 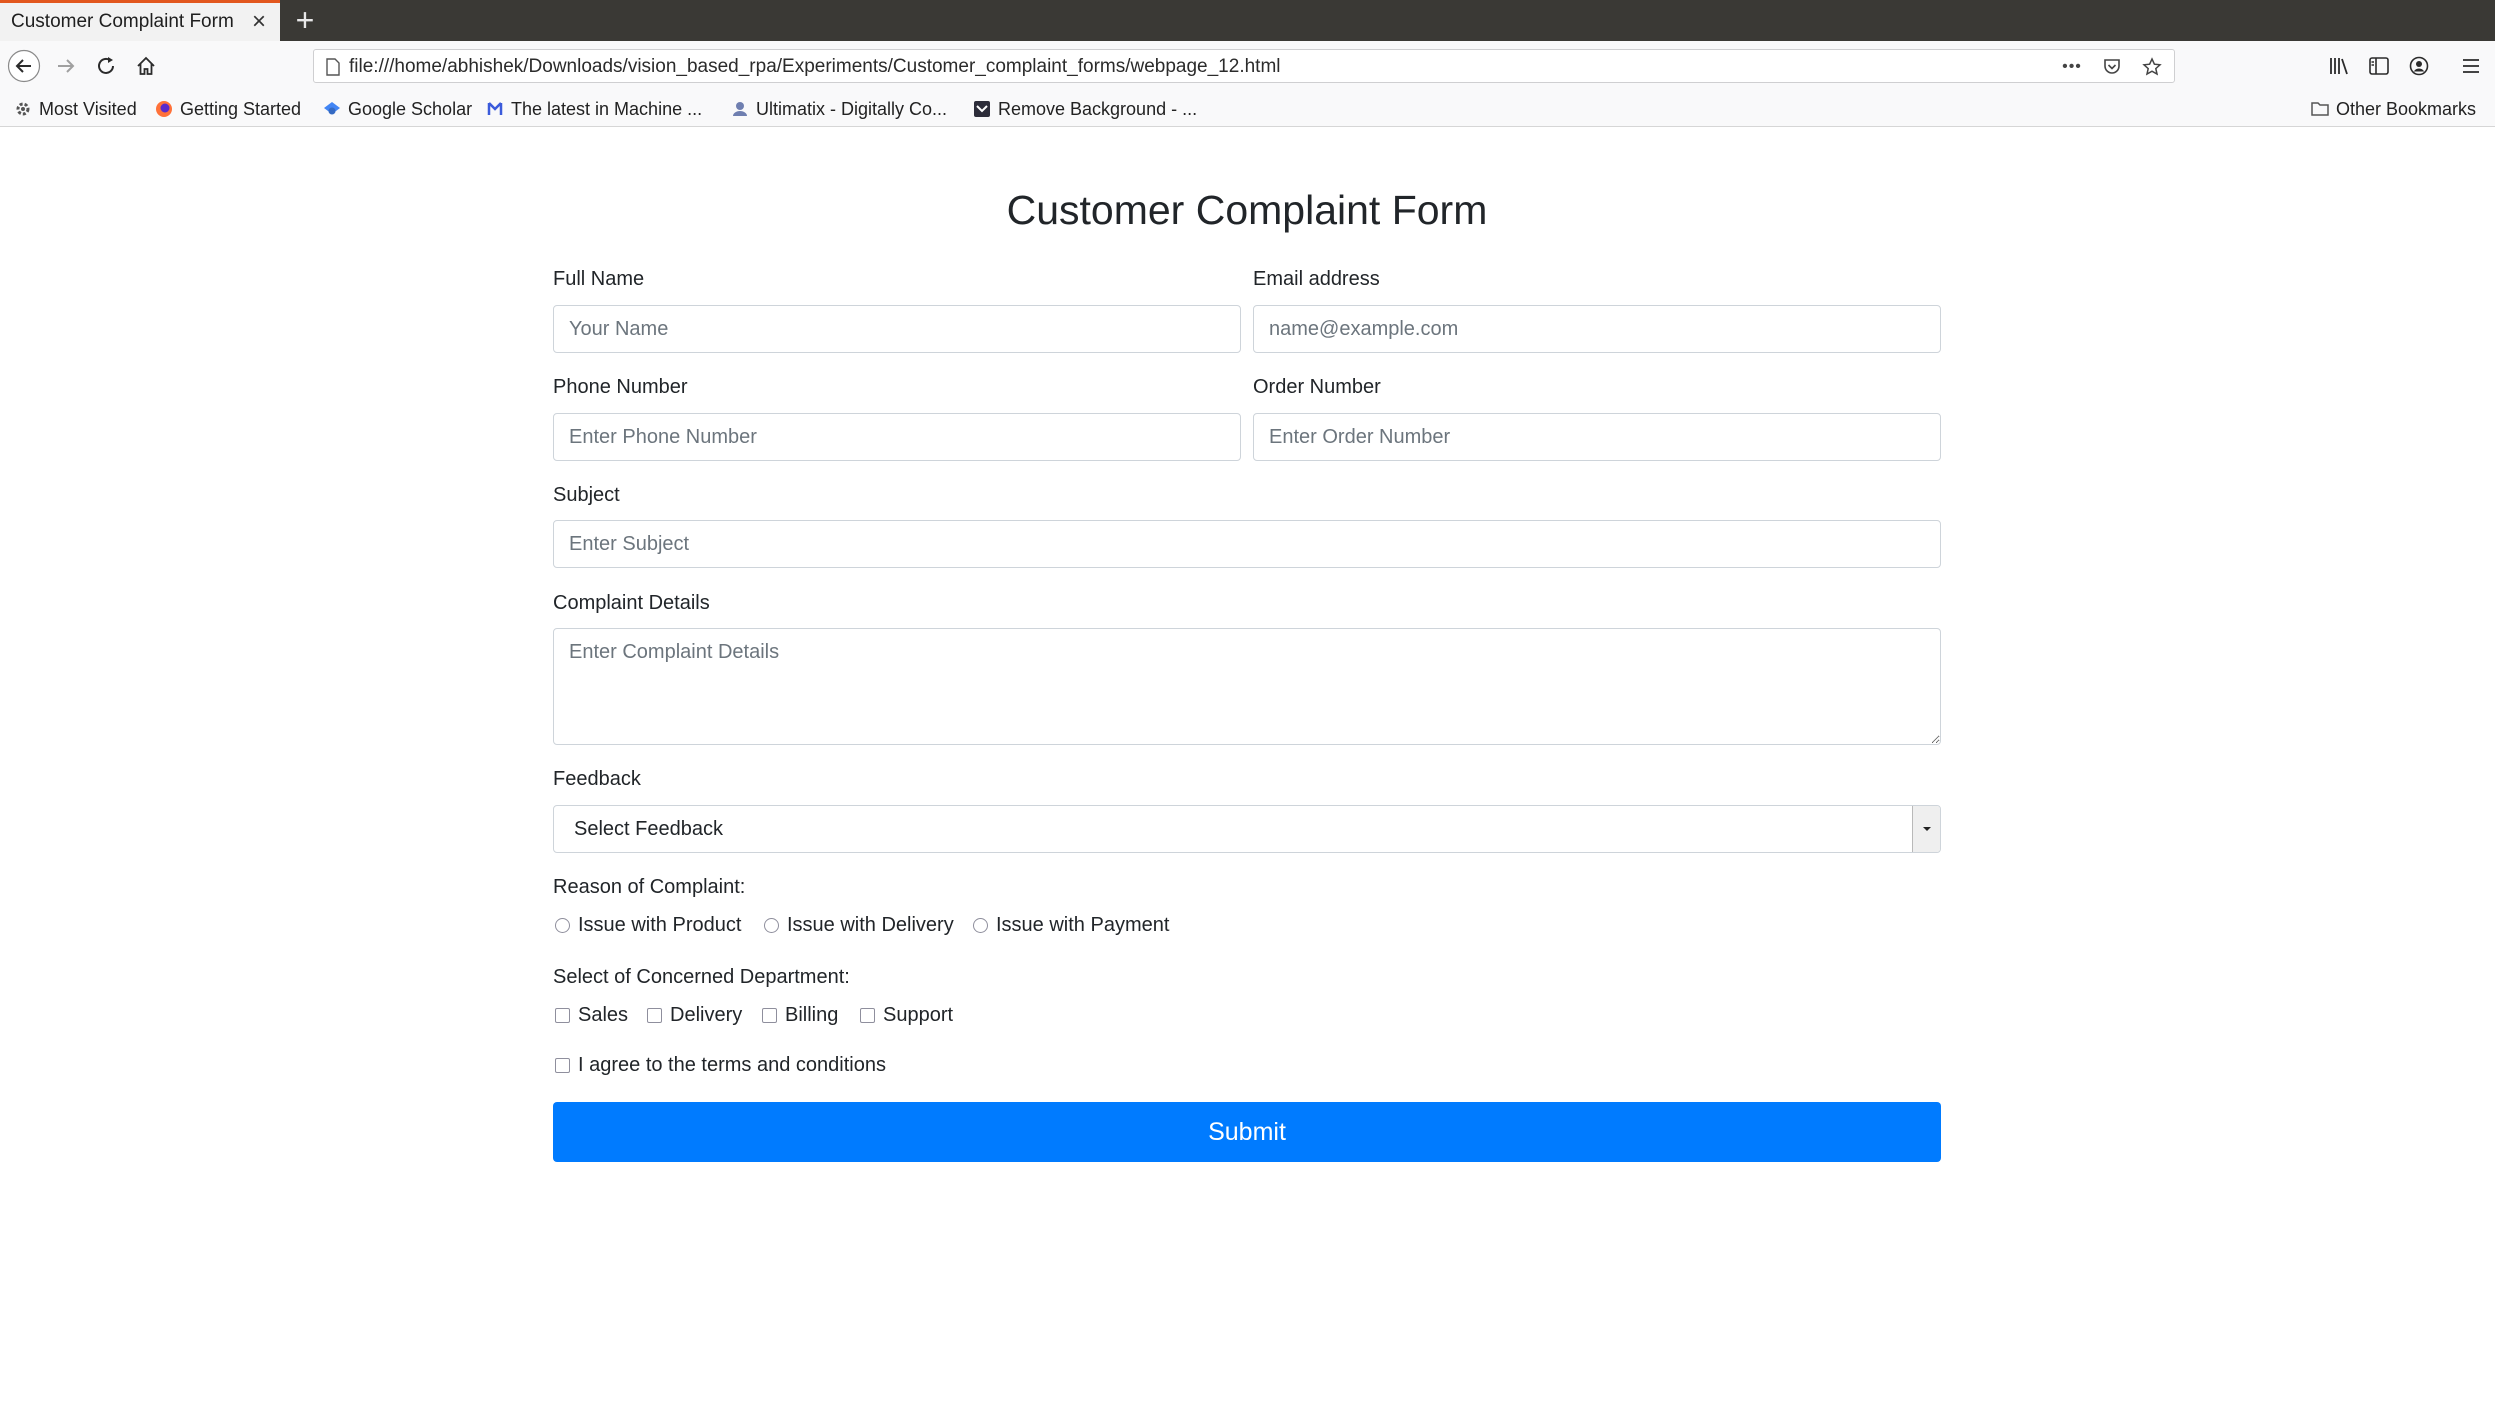 What do you see at coordinates (586, 495) in the screenshot?
I see `subject-label: Subject` at bounding box center [586, 495].